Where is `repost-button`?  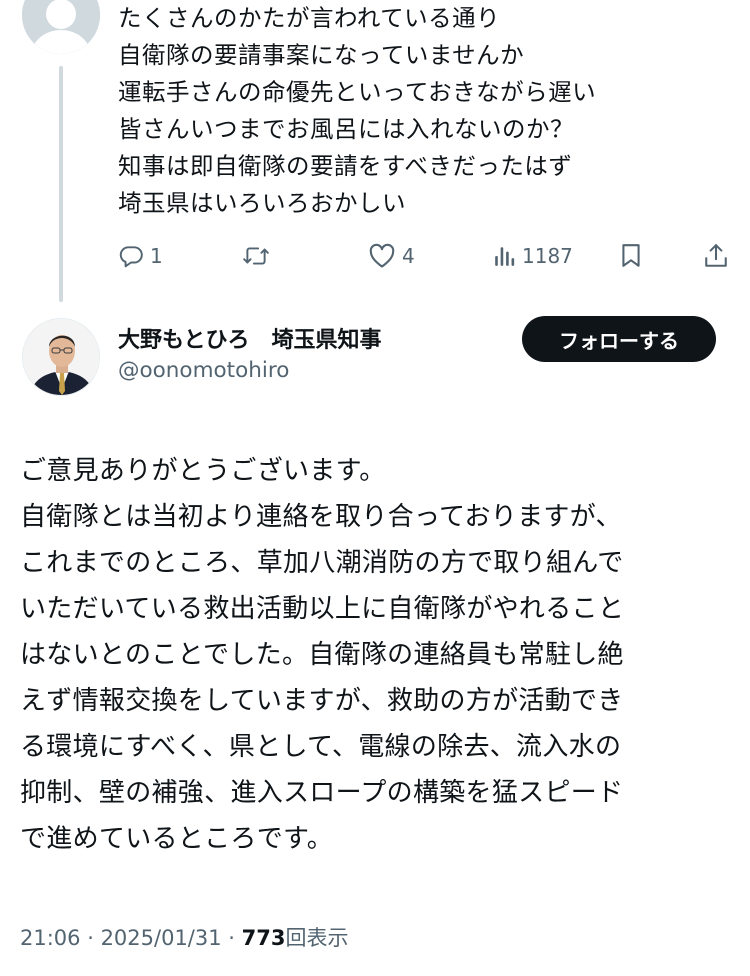 repost-button is located at coordinates (259, 256).